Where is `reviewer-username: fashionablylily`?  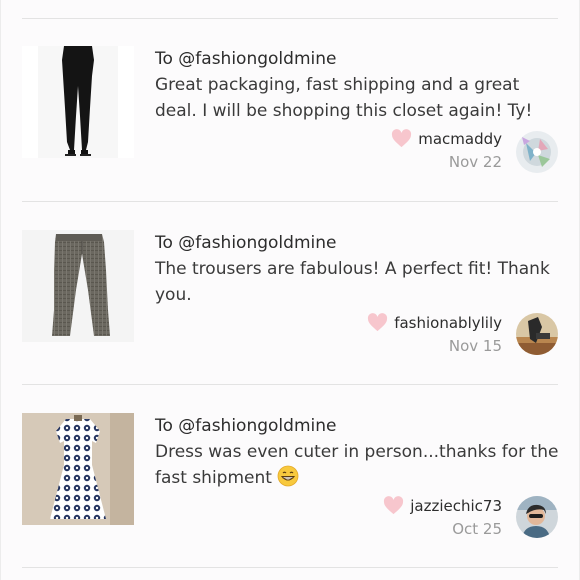
reviewer-username: fashionablylily is located at coordinates (448, 323).